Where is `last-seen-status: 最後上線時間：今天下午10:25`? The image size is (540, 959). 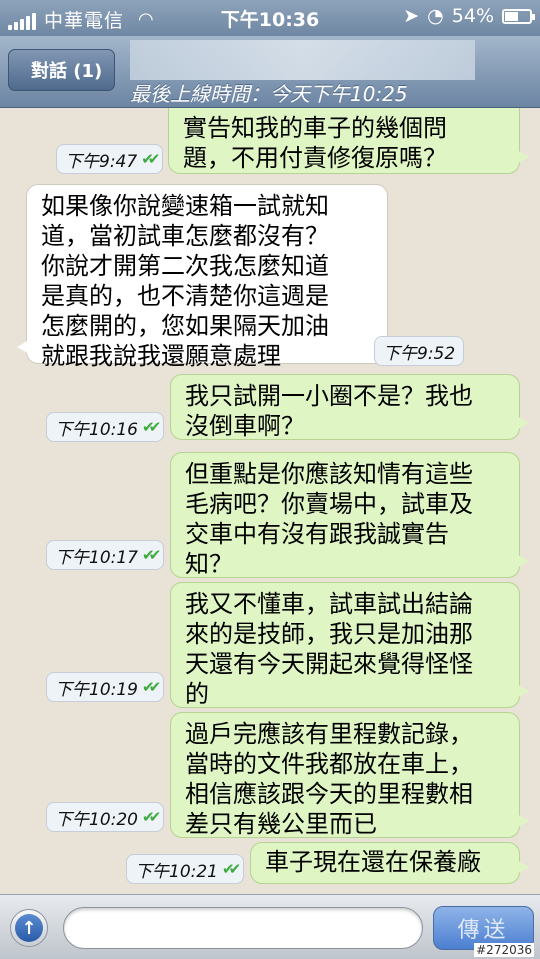
last-seen-status: 最後上線時間：今天下午10:25 is located at coordinates (269, 94).